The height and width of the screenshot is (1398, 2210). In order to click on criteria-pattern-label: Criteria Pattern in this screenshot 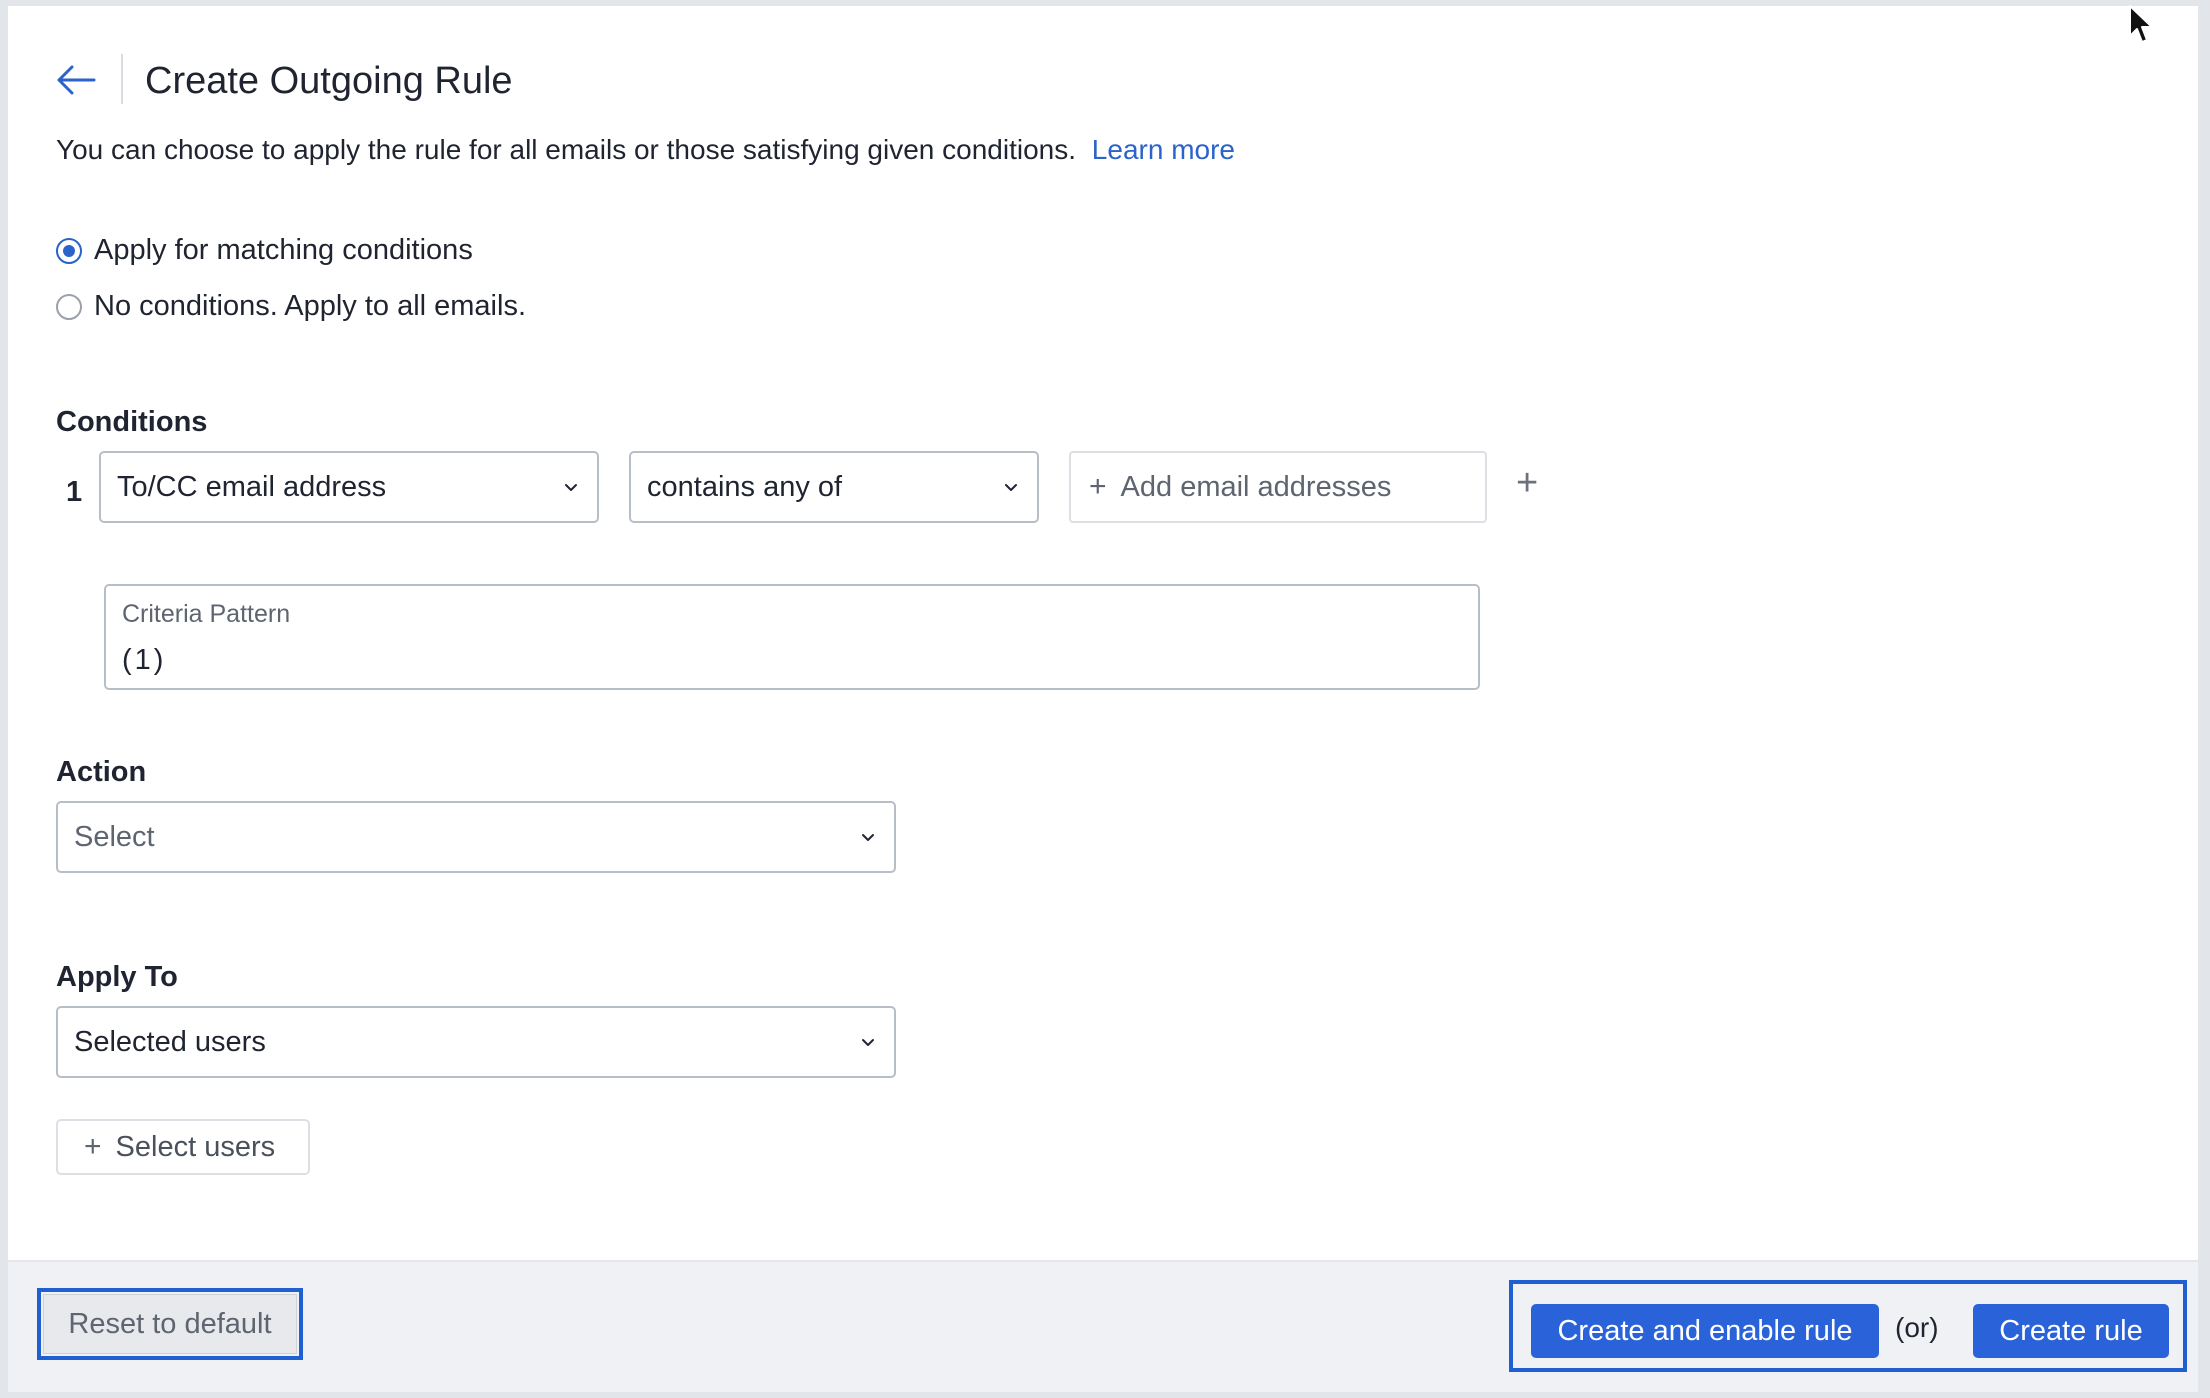, I will do `click(206, 614)`.